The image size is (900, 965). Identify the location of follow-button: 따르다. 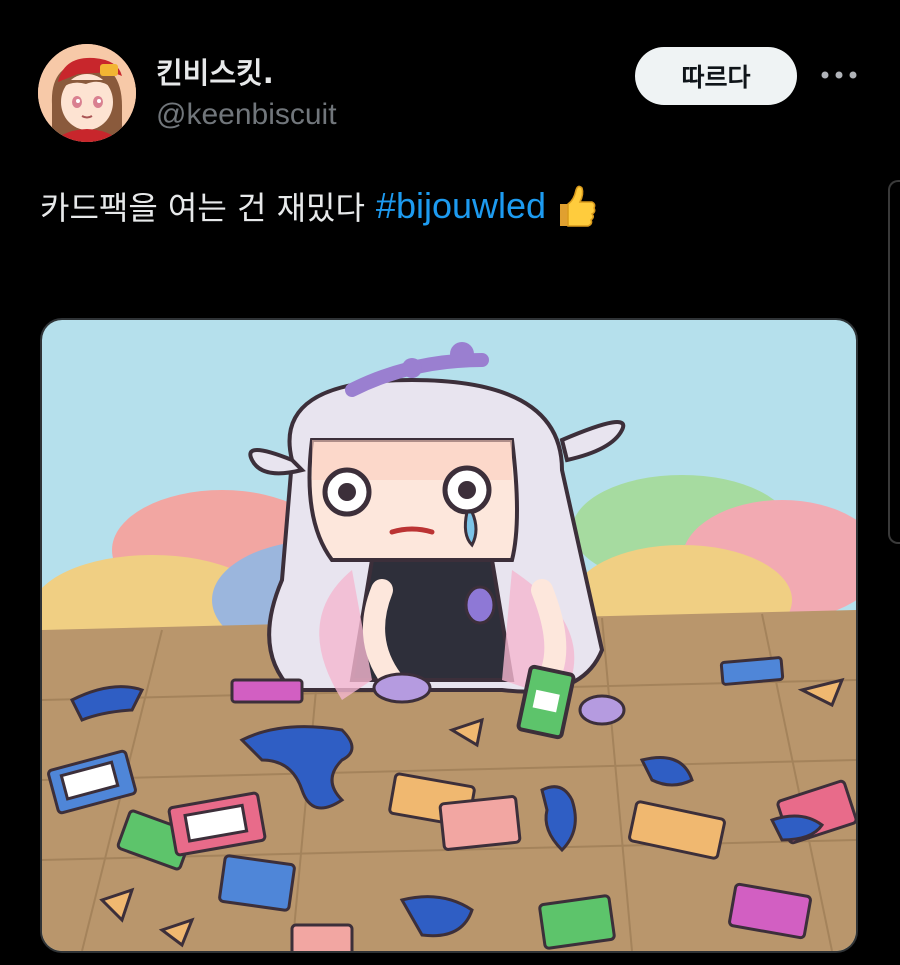
(716, 76).